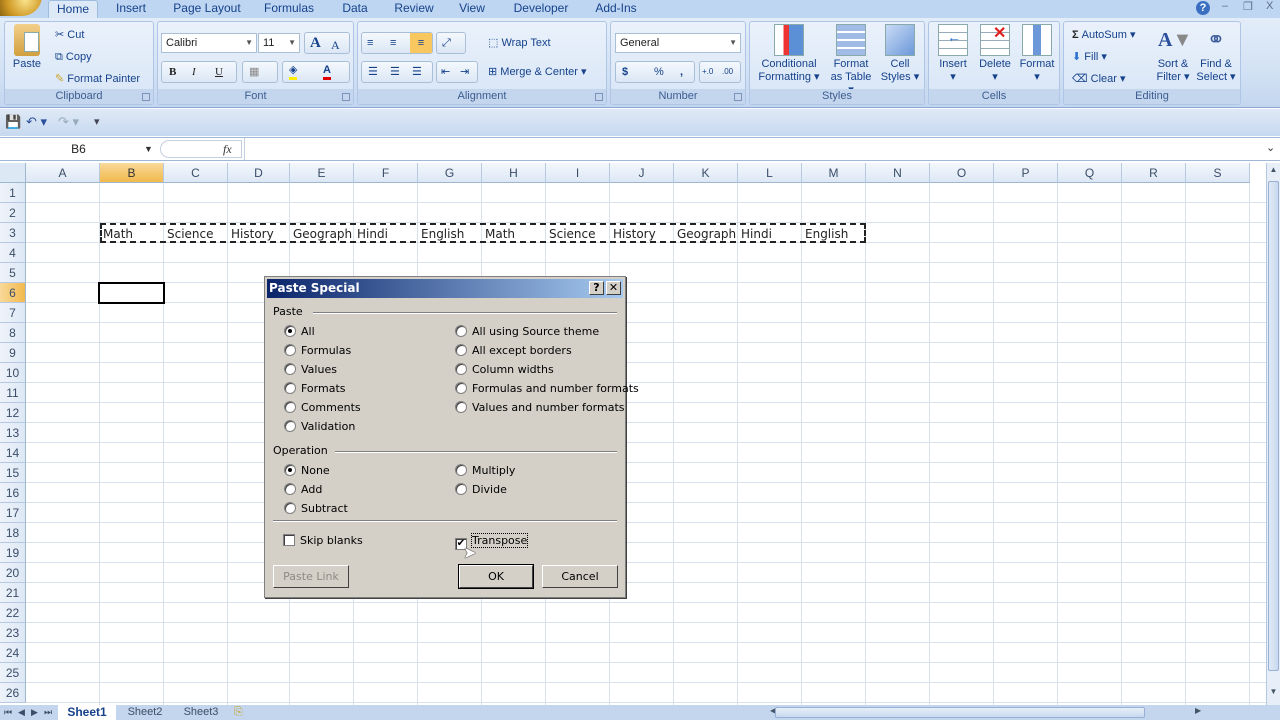  I want to click on align-left-icon: ☰, so click(373, 72).